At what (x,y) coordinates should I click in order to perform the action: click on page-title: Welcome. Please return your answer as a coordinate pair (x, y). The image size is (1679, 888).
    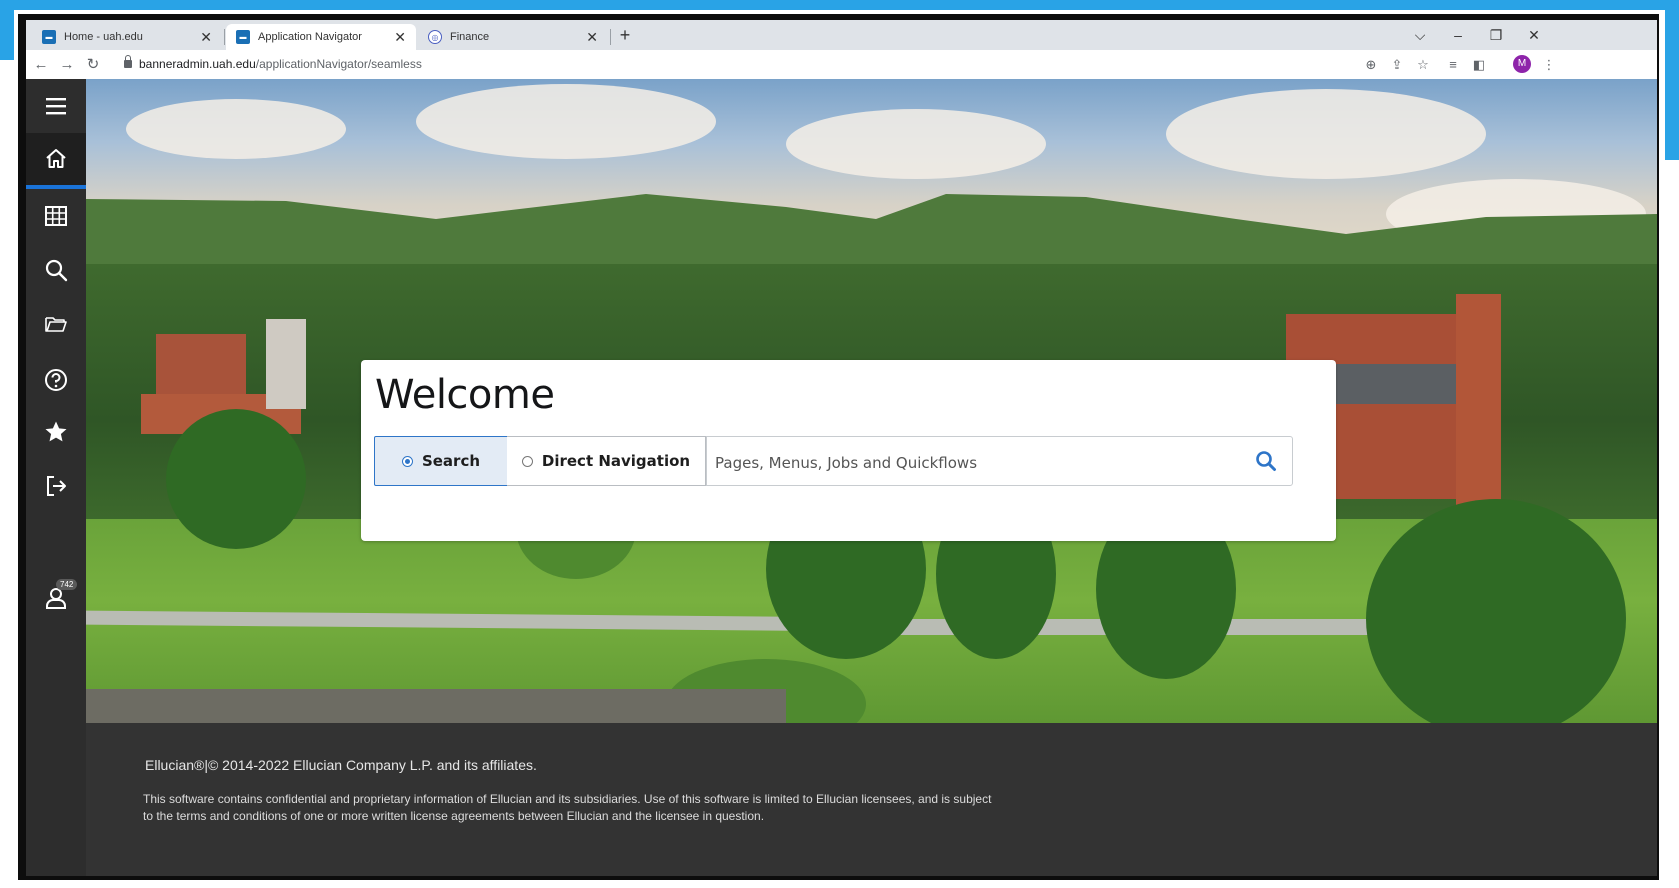
    Looking at the image, I should click on (465, 395).